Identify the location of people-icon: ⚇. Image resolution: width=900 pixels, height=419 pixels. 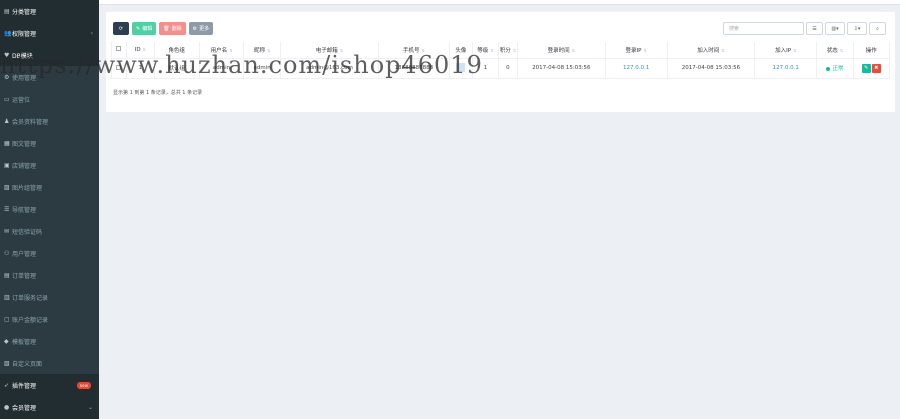
(7, 253).